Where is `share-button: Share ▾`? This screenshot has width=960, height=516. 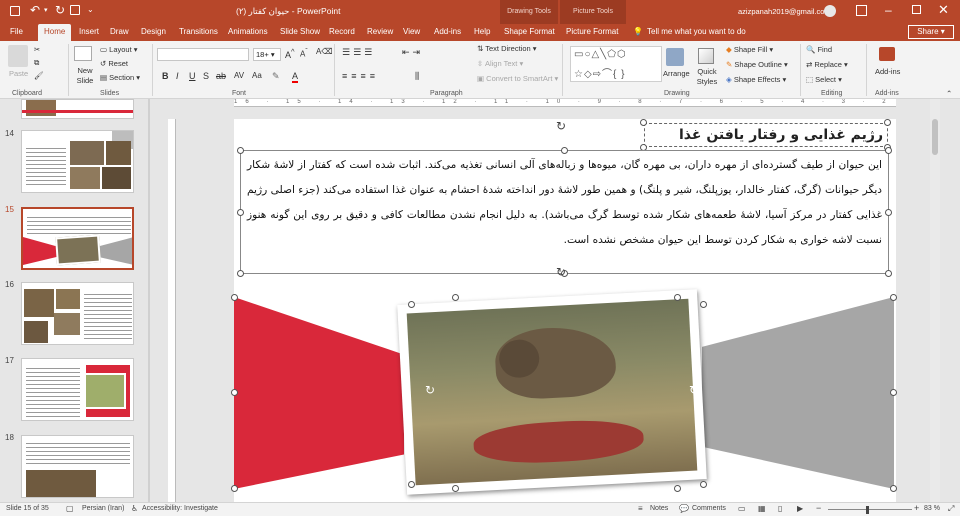
share-button: Share ▾ is located at coordinates (931, 32).